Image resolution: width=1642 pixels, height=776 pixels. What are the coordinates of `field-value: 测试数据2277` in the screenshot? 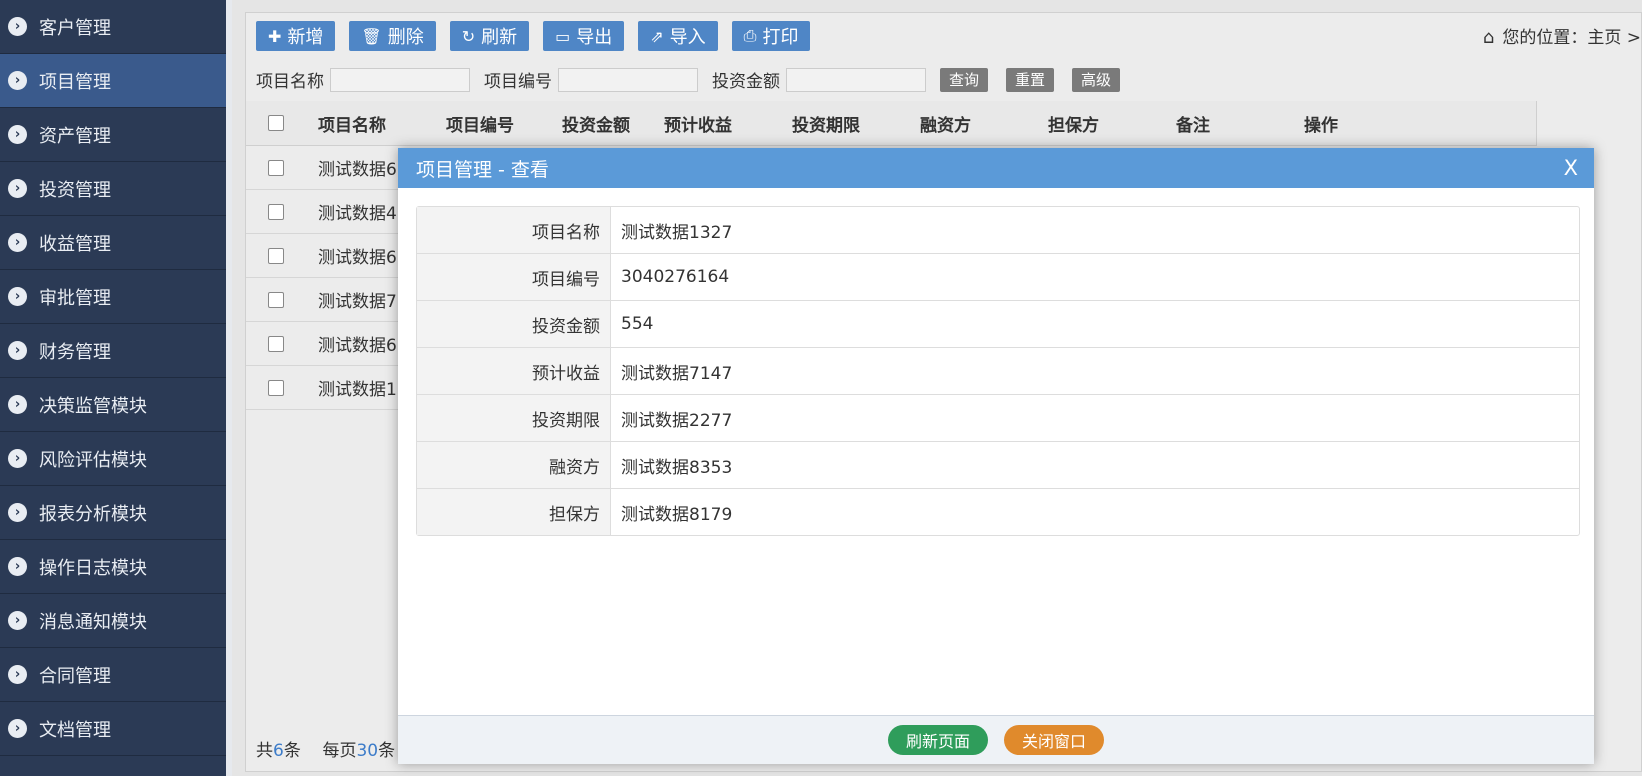 It's located at (677, 420).